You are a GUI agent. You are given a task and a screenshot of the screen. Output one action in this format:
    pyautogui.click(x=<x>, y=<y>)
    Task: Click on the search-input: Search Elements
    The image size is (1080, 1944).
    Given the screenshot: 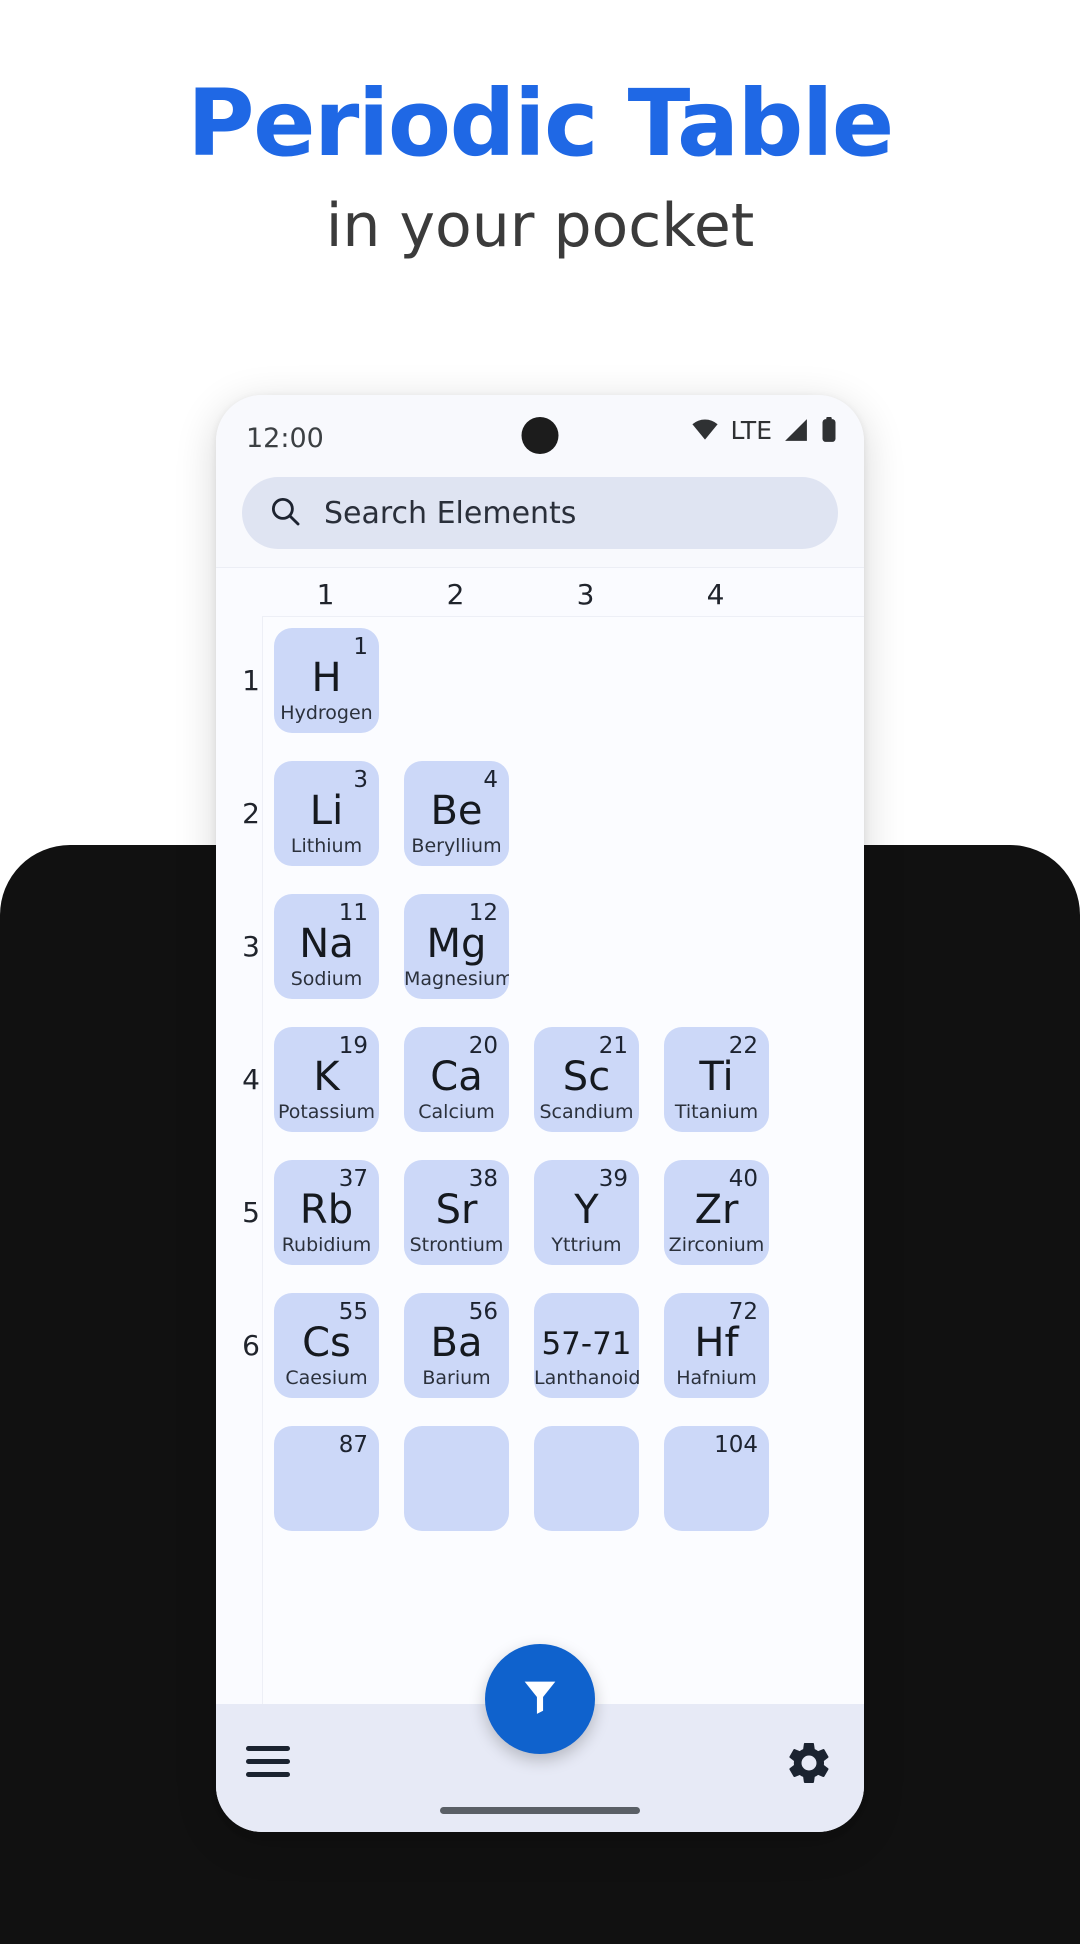 What is the action you would take?
    pyautogui.click(x=540, y=513)
    